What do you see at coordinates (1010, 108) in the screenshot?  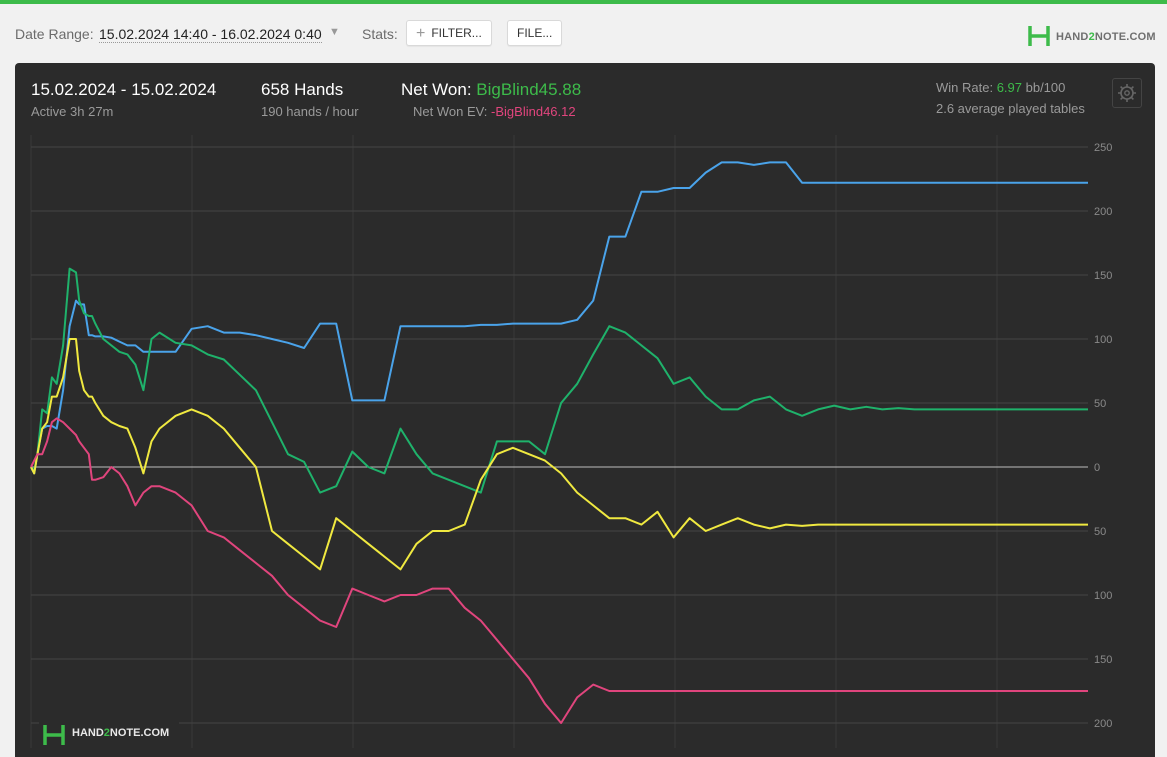 I see `average-tables: 2.6 average played tables` at bounding box center [1010, 108].